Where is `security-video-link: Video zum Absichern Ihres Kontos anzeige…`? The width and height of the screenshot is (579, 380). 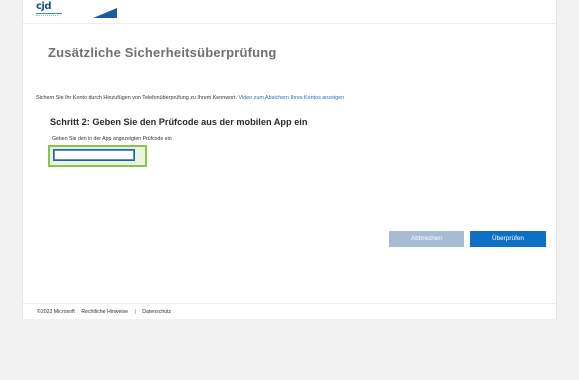 security-video-link: Video zum Absichern Ihres Kontos anzeige… is located at coordinates (291, 98).